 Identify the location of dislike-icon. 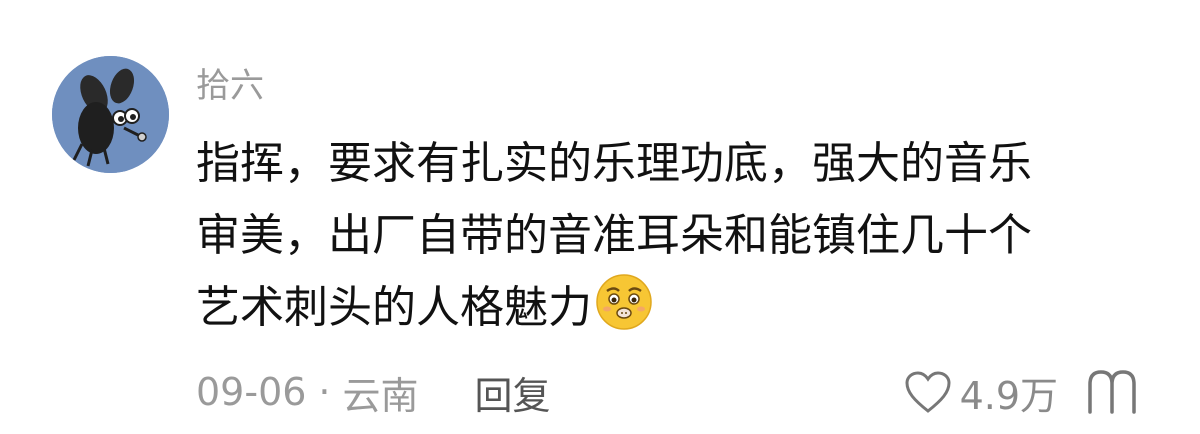
(1112, 392).